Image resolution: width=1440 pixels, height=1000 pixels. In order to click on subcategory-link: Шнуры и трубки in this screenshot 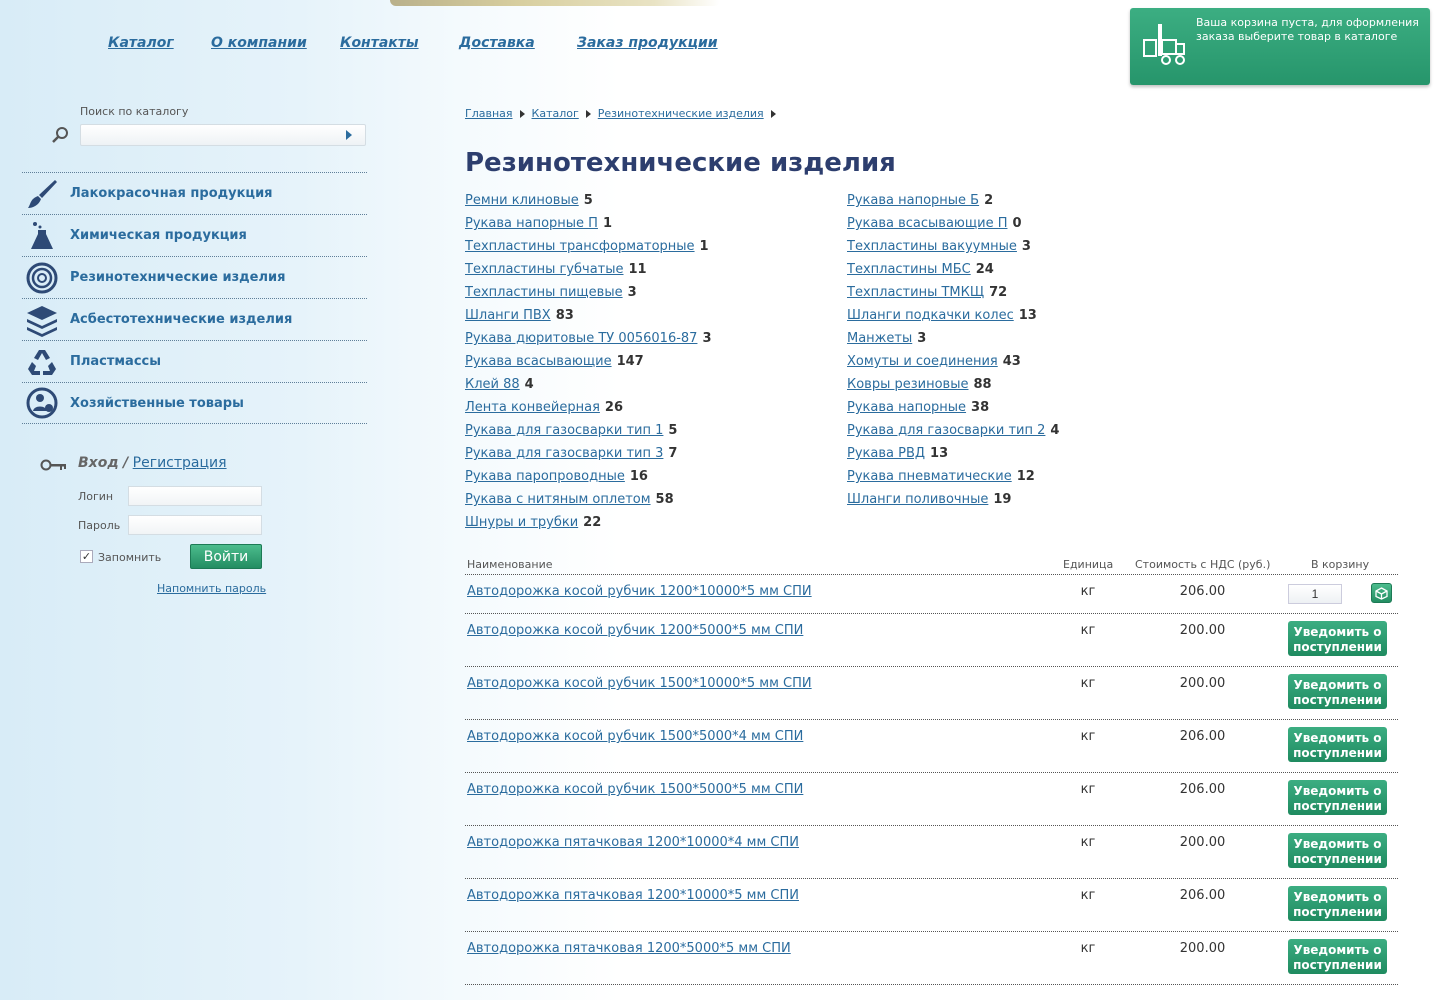, I will do `click(521, 522)`.